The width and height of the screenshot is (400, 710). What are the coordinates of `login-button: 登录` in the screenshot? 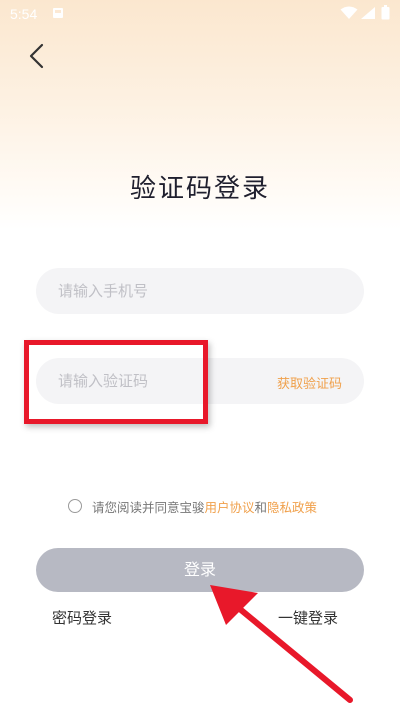 It's located at (200, 570).